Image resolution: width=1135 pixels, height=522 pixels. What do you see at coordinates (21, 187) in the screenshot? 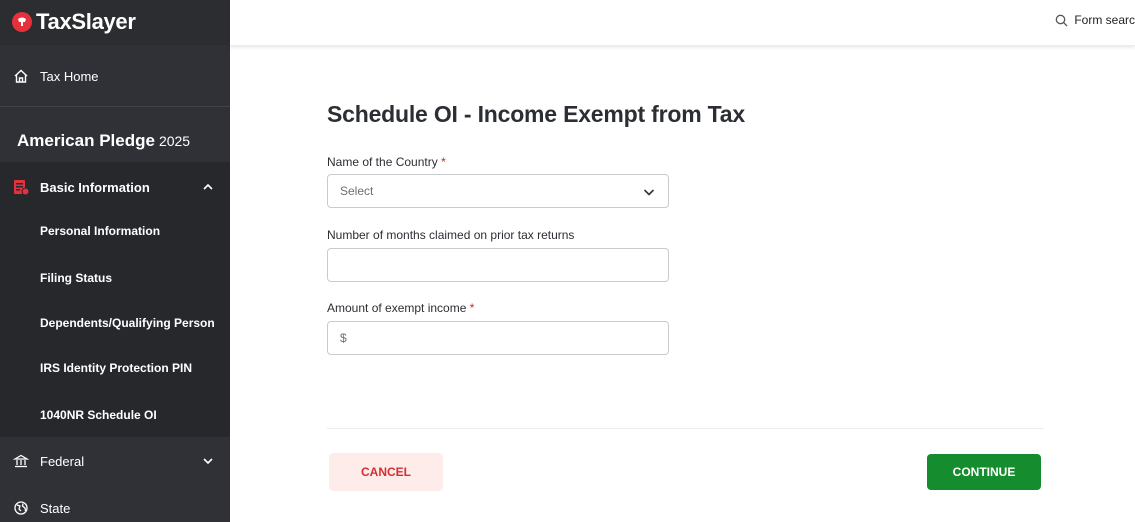
I see `basic-information-icon` at bounding box center [21, 187].